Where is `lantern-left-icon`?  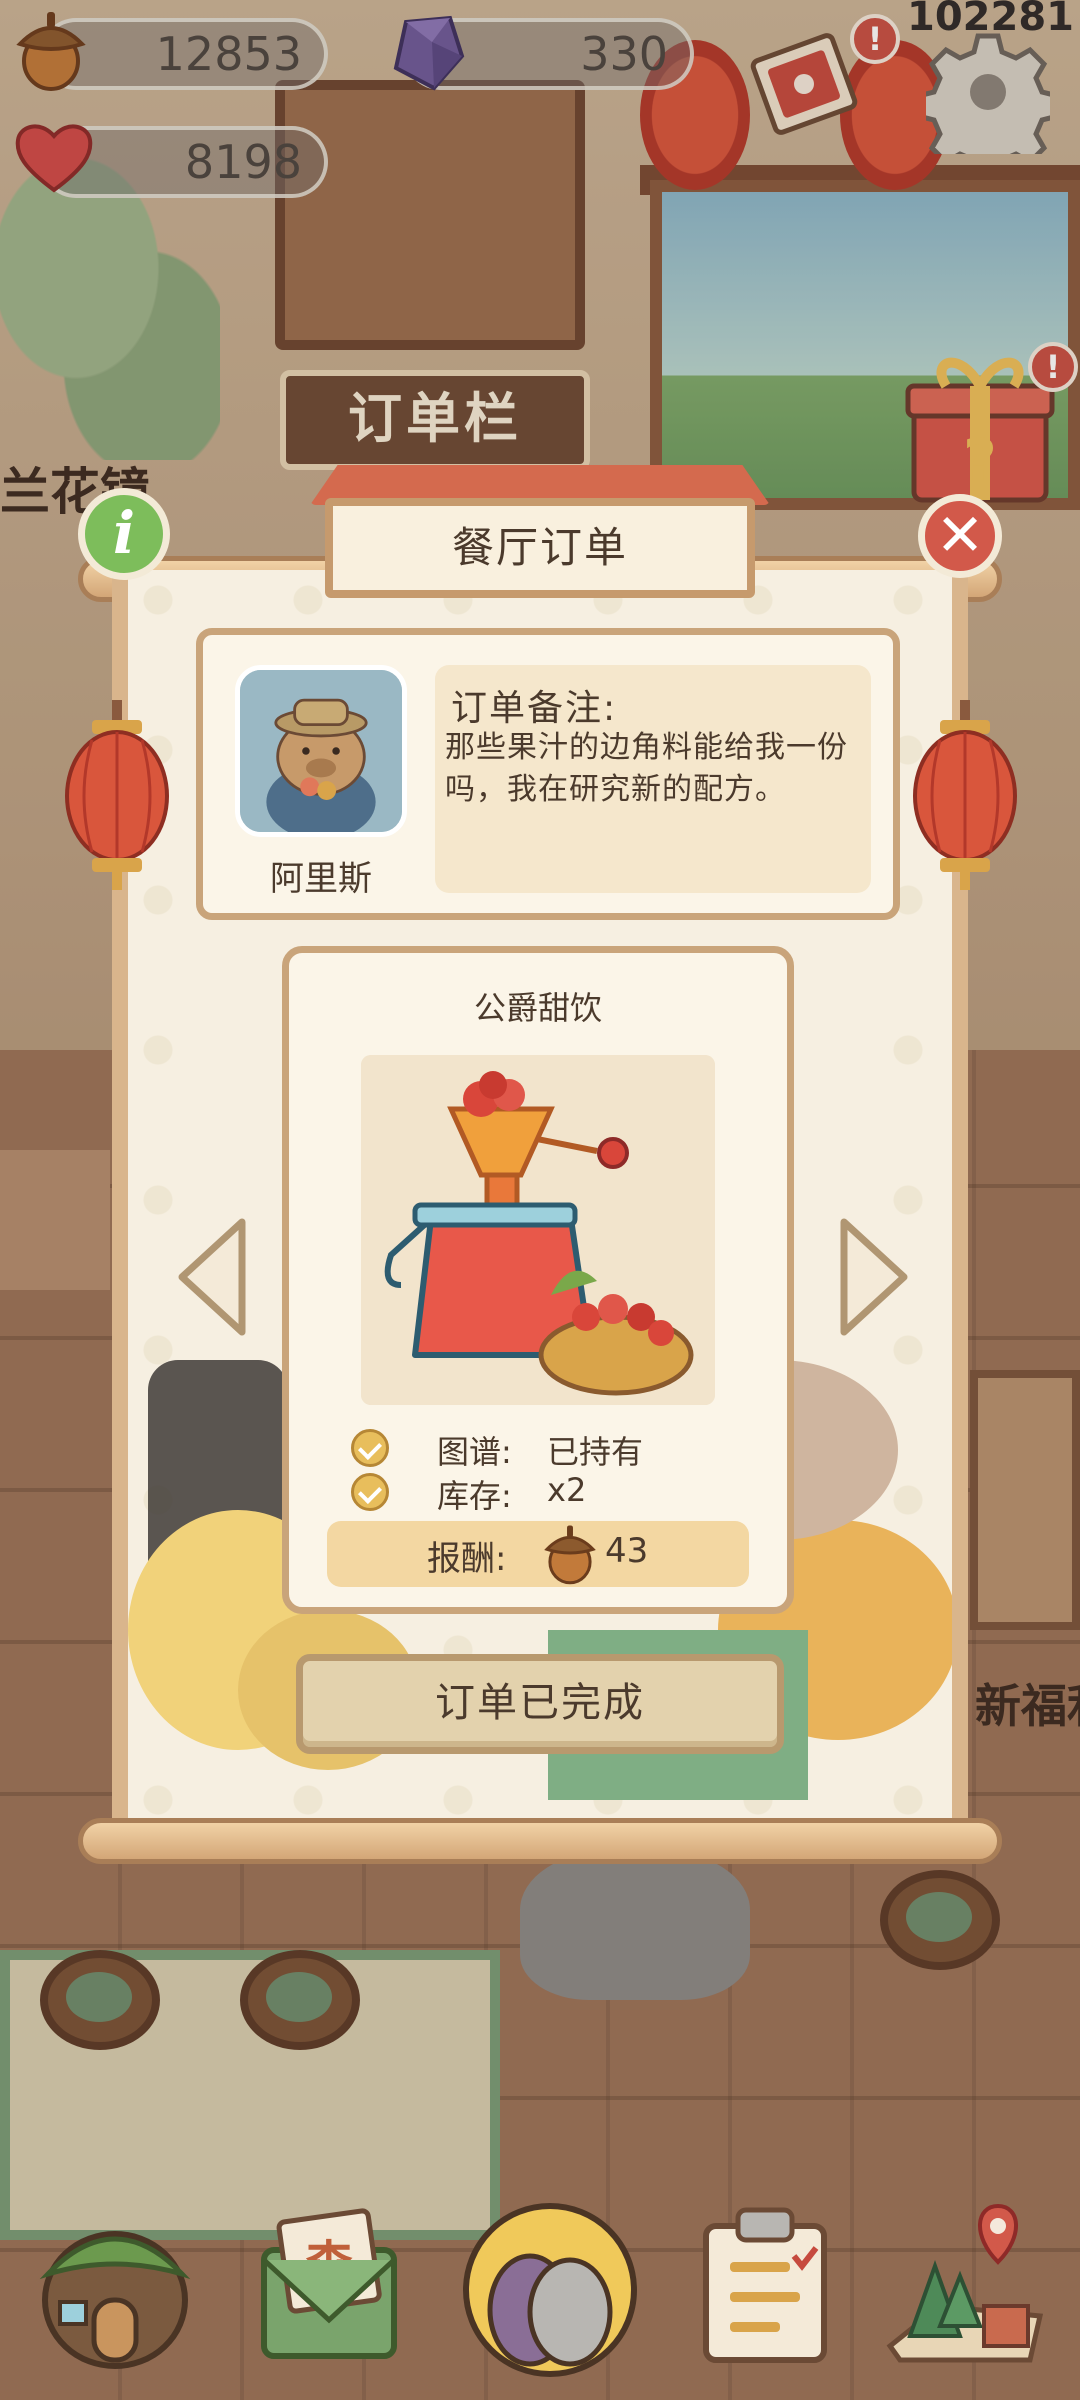
lantern-left-icon is located at coordinates (117, 795).